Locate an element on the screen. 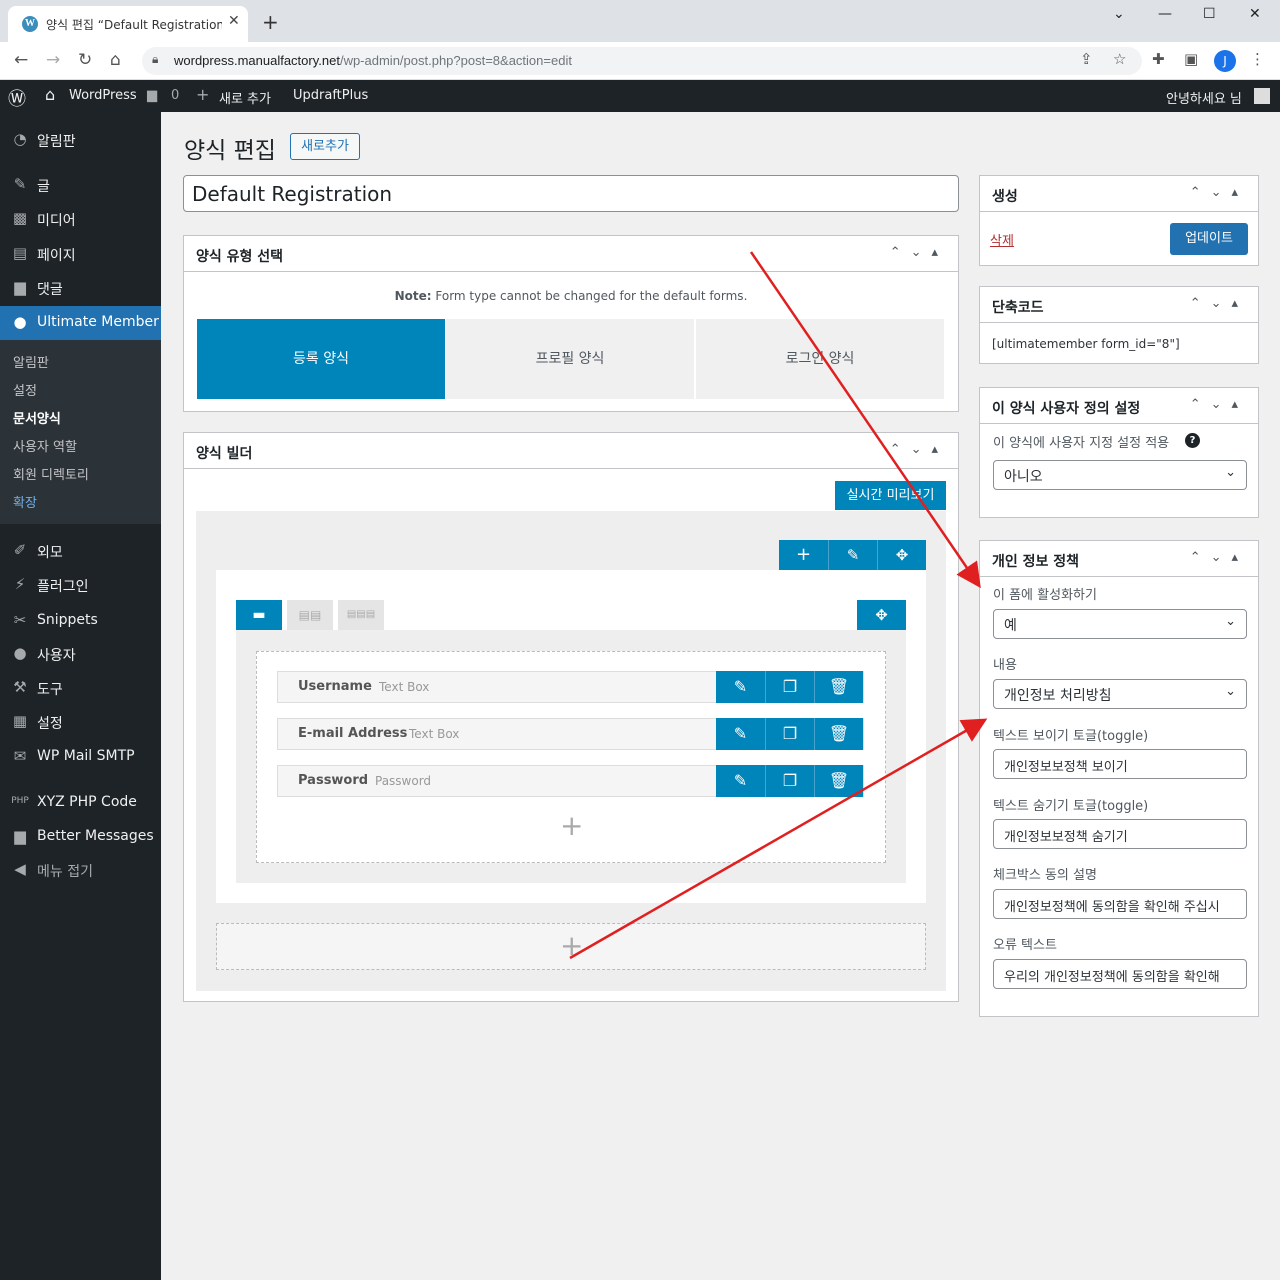 The width and height of the screenshot is (1280, 1280). menu-appearance: ✐ 외모 is located at coordinates (80, 551).